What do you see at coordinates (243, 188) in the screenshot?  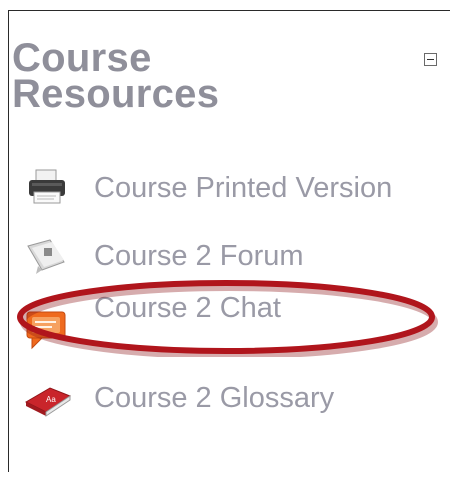 I see `resource-link-printed-version: Course Printed Version` at bounding box center [243, 188].